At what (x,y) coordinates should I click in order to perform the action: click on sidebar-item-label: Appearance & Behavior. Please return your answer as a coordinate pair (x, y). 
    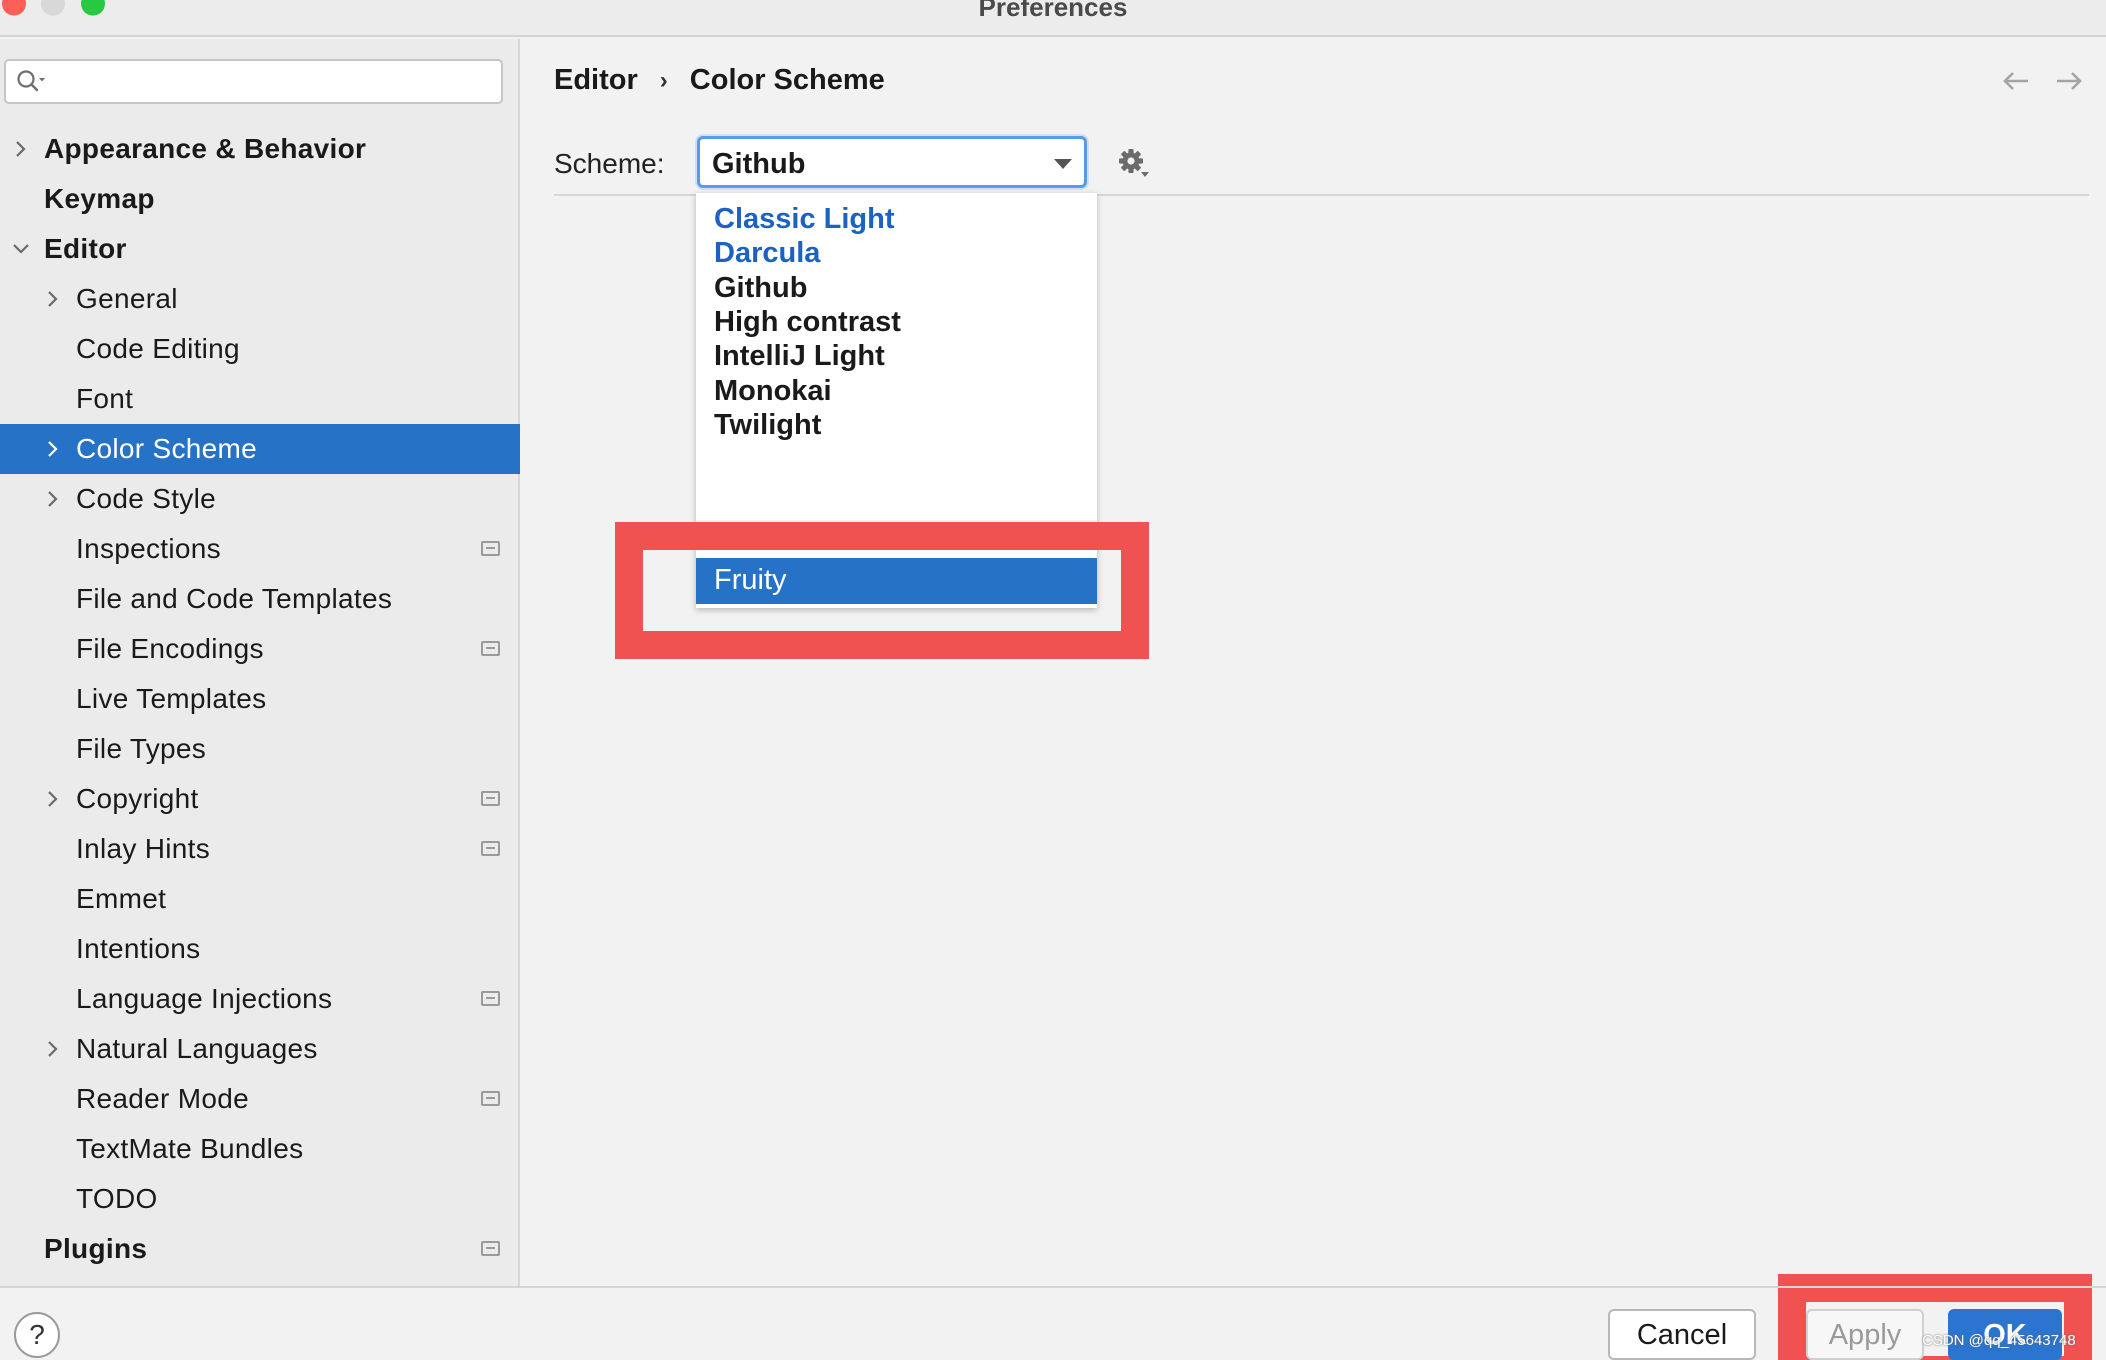
    Looking at the image, I should click on (205, 148).